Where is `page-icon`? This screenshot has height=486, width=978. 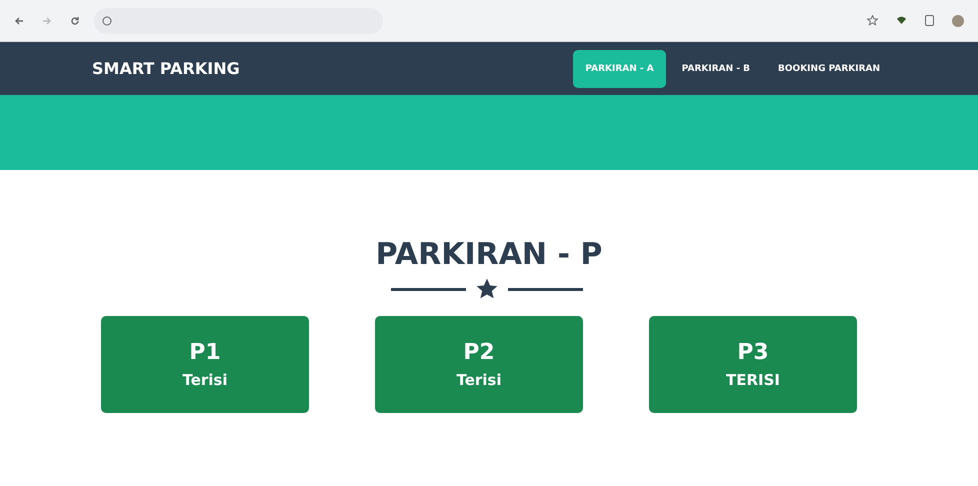
page-icon is located at coordinates (929, 20).